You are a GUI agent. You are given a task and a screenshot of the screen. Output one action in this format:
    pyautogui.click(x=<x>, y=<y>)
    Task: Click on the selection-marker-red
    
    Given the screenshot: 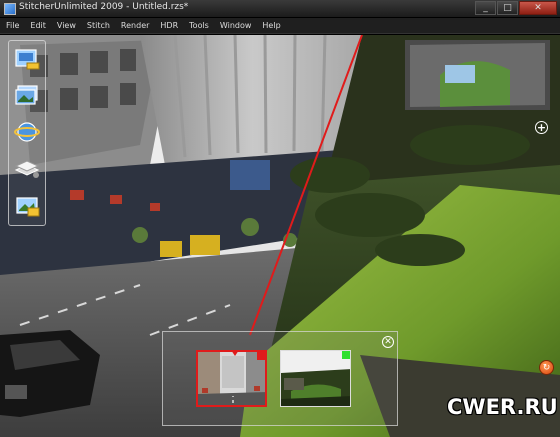 What is the action you would take?
    pyautogui.click(x=261, y=356)
    